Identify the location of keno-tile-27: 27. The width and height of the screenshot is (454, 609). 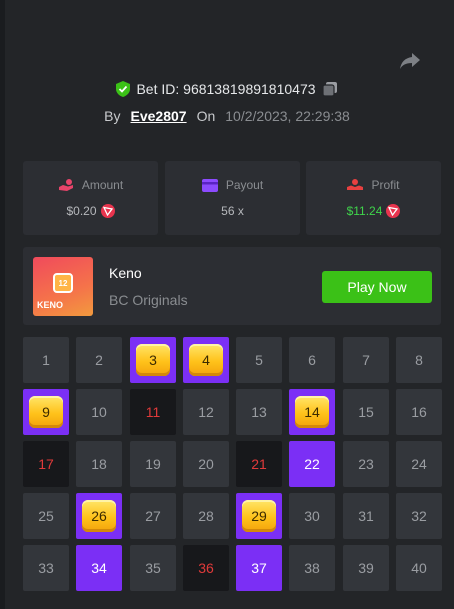
(153, 516).